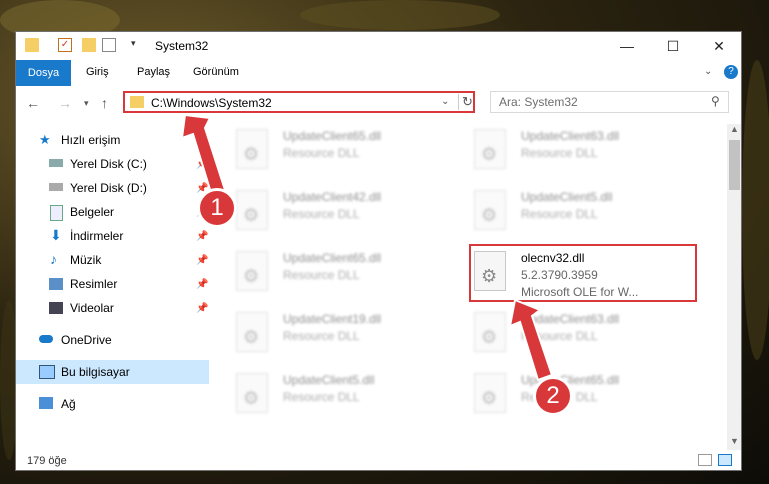 The width and height of the screenshot is (769, 484). What do you see at coordinates (609, 102) in the screenshot?
I see `search-input: Ara: System32 ⚲` at bounding box center [609, 102].